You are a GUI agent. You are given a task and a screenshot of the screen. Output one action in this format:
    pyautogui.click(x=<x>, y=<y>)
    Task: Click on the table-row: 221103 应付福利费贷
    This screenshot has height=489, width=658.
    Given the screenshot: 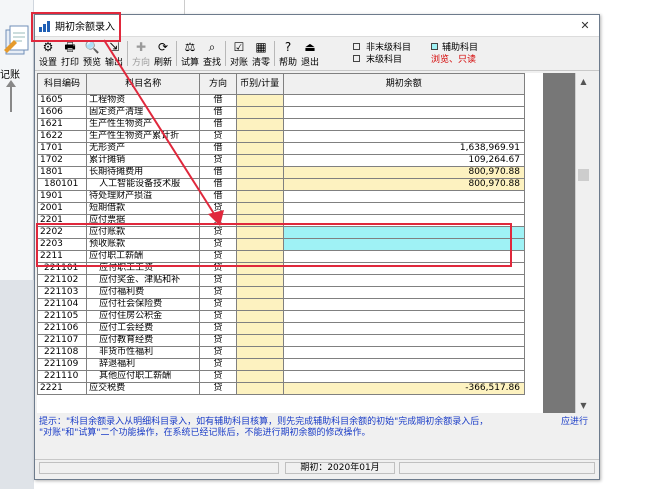 What is the action you would take?
    pyautogui.click(x=281, y=292)
    